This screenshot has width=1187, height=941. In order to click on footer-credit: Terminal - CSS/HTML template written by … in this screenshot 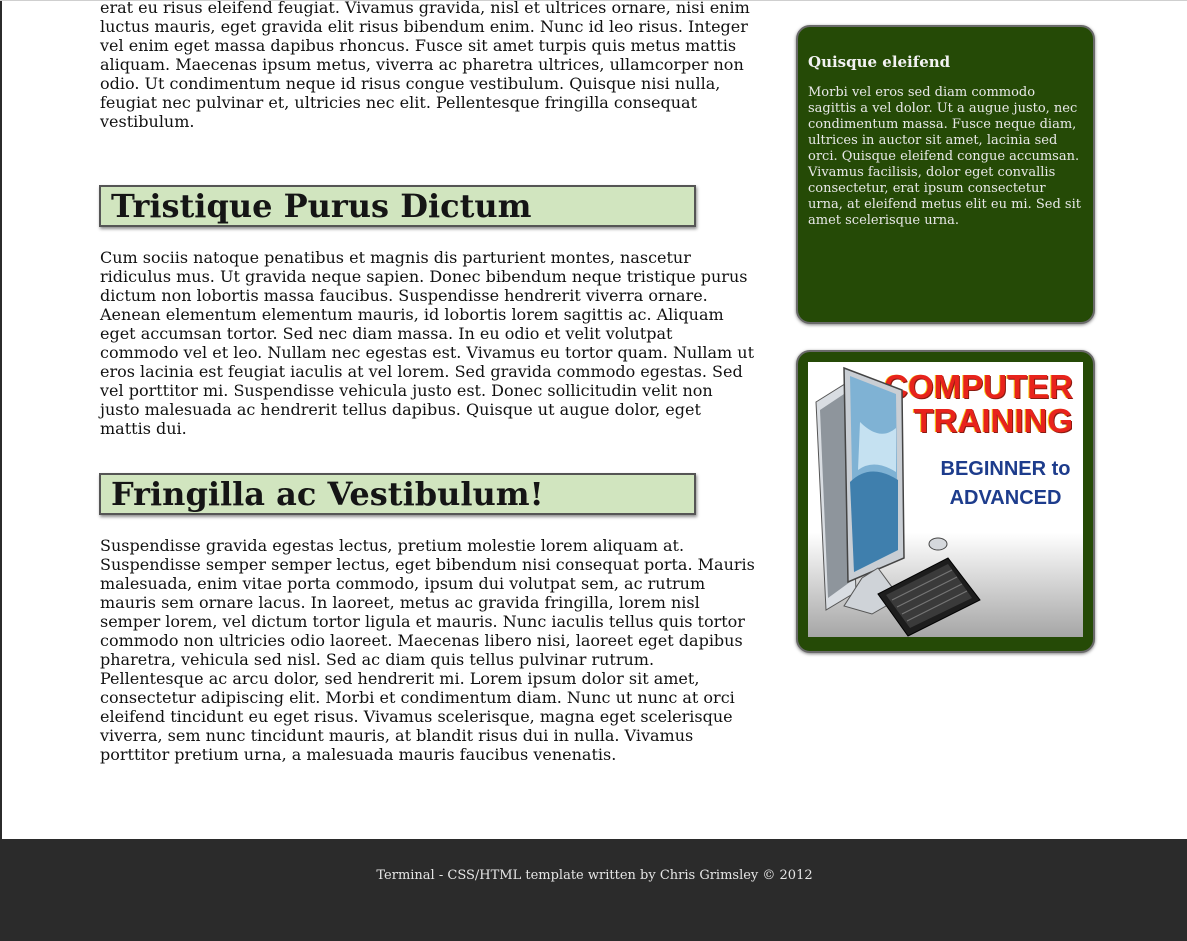, I will do `click(594, 875)`.